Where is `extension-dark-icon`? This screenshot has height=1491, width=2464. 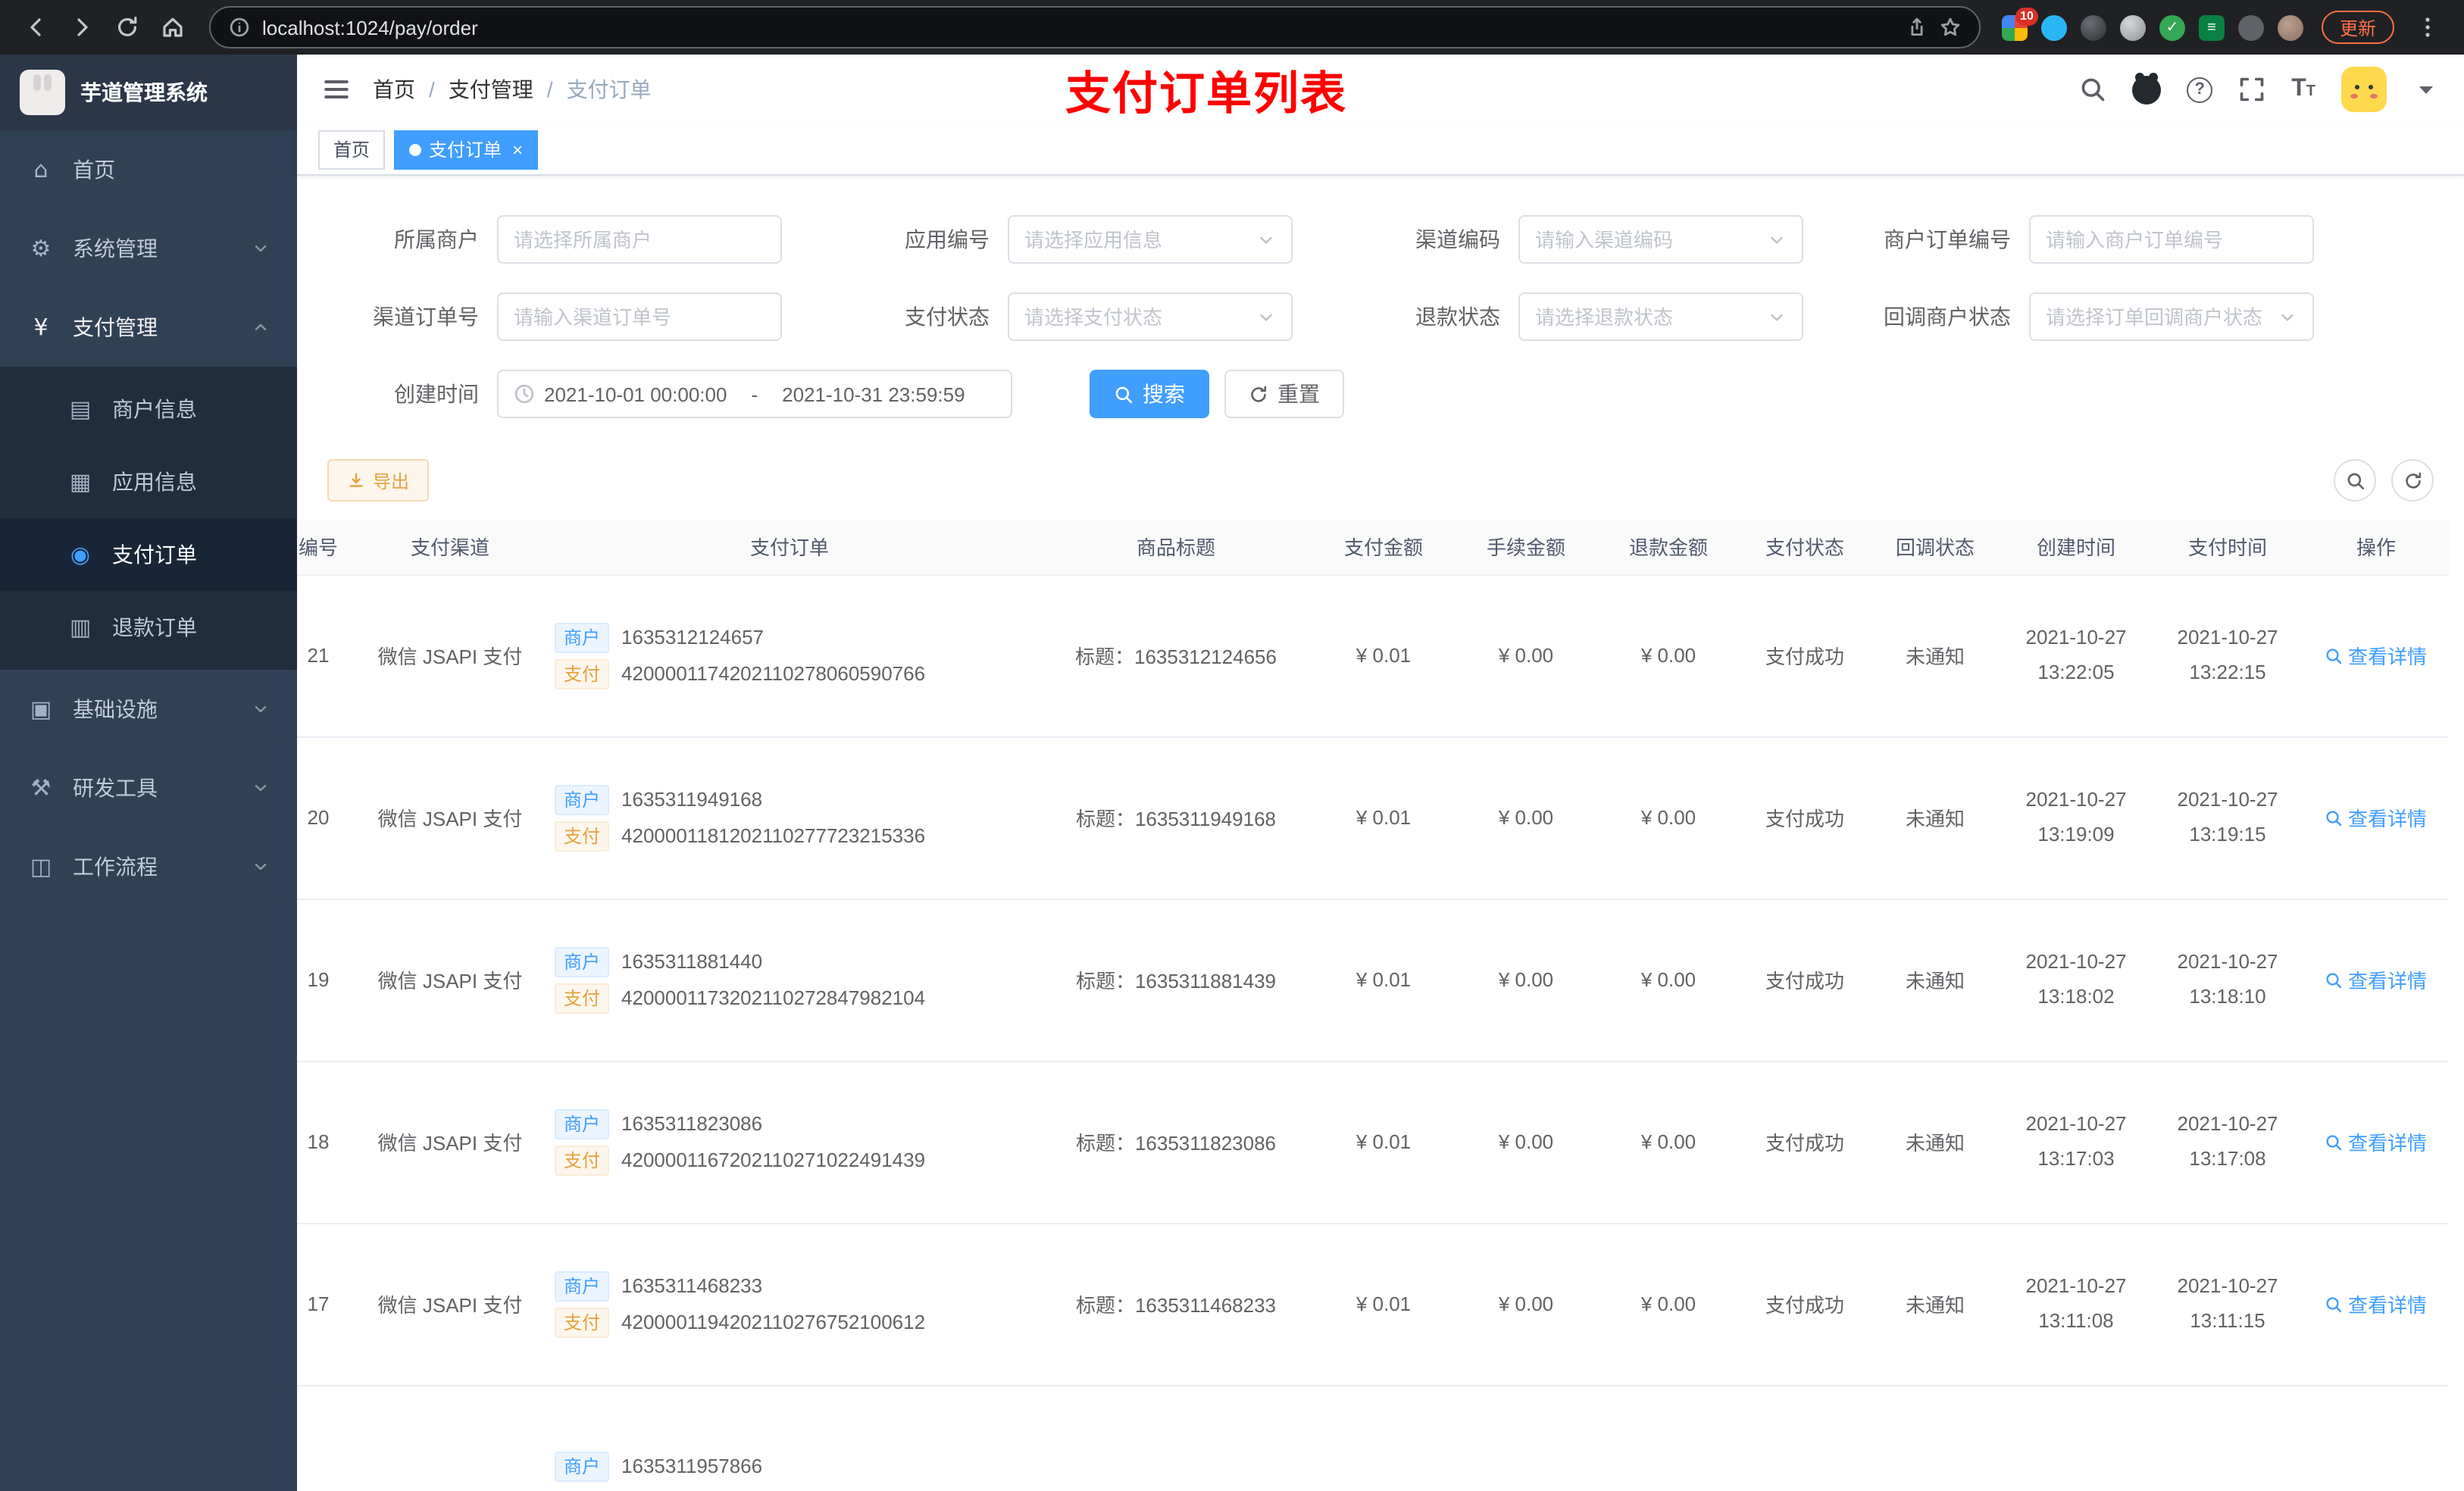 extension-dark-icon is located at coordinates (2093, 27).